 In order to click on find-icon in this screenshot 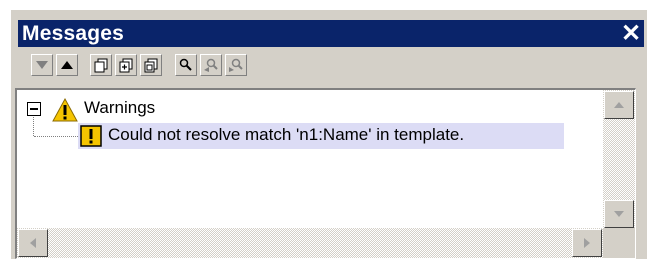, I will do `click(185, 64)`.